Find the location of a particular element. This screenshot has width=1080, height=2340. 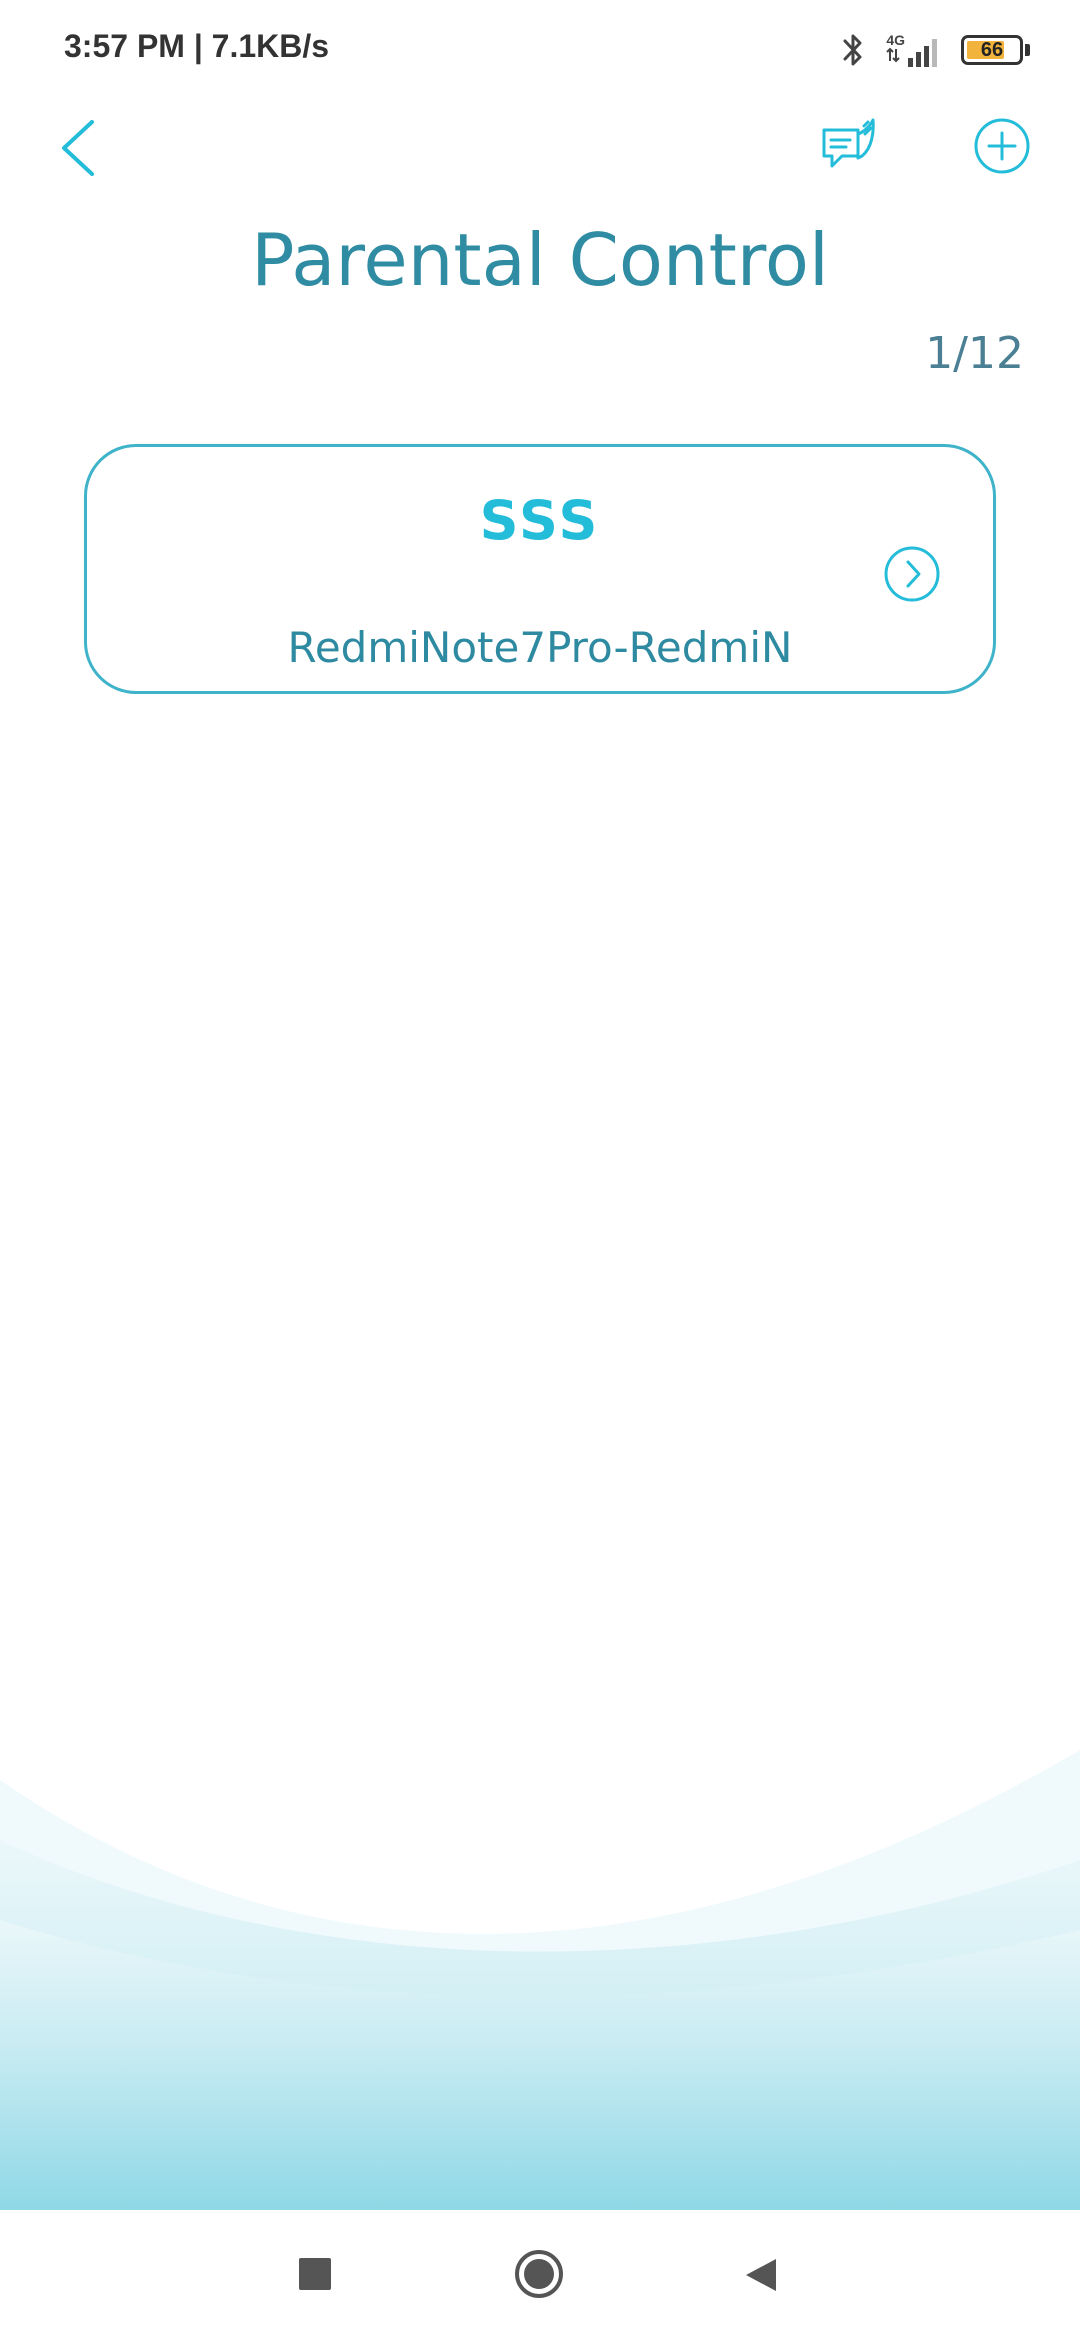

page-title: Parental Control is located at coordinates (540, 260).